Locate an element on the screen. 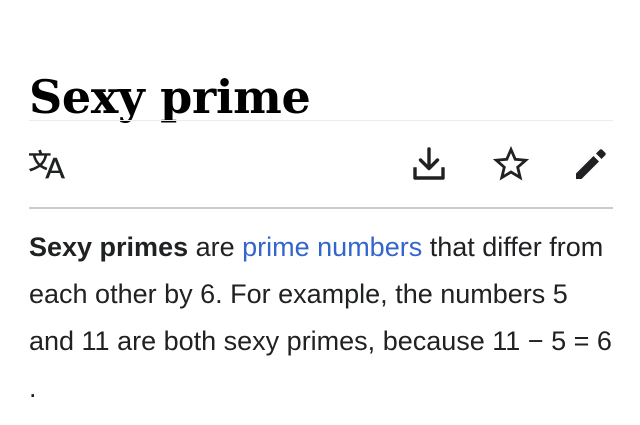  edit-button is located at coordinates (591, 164).